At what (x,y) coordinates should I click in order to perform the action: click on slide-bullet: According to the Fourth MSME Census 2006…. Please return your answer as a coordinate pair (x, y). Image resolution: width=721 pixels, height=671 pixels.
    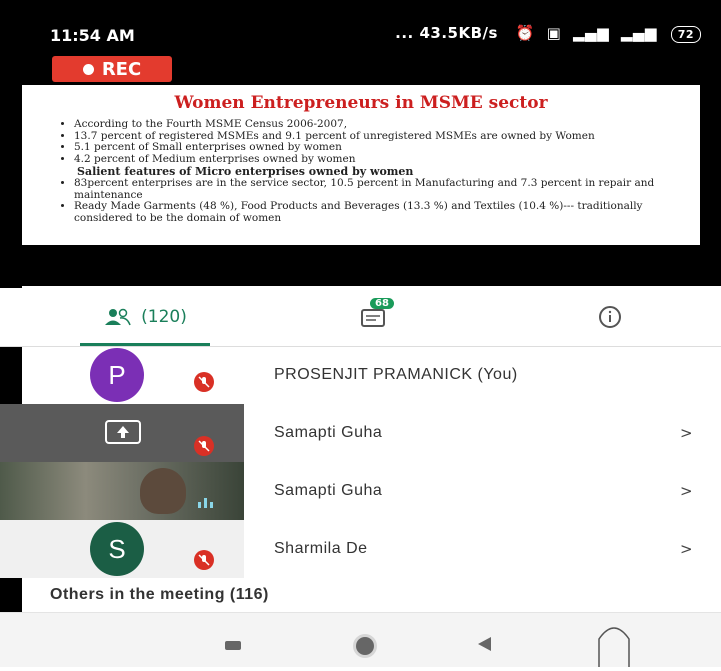
    Looking at the image, I should click on (387, 124).